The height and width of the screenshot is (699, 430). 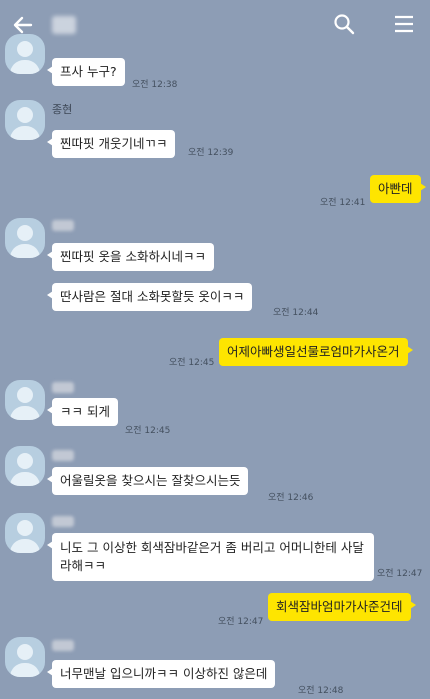 What do you see at coordinates (211, 153) in the screenshot?
I see `message-time: 오전 12:39` at bounding box center [211, 153].